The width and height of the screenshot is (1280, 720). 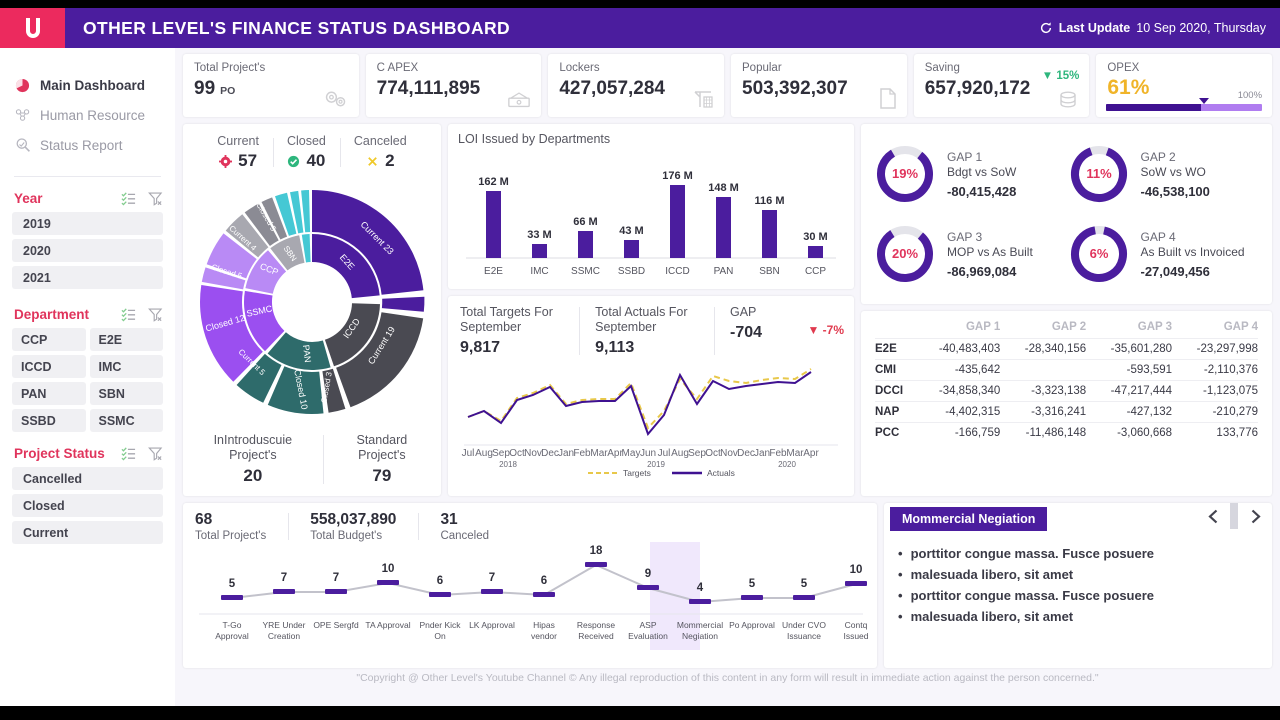 I want to click on kpi-label: OPEX, so click(x=1123, y=68).